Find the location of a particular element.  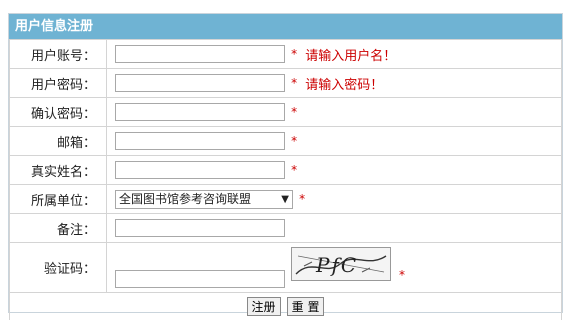

dropdown-arrow-icon: ▼ is located at coordinates (285, 199).